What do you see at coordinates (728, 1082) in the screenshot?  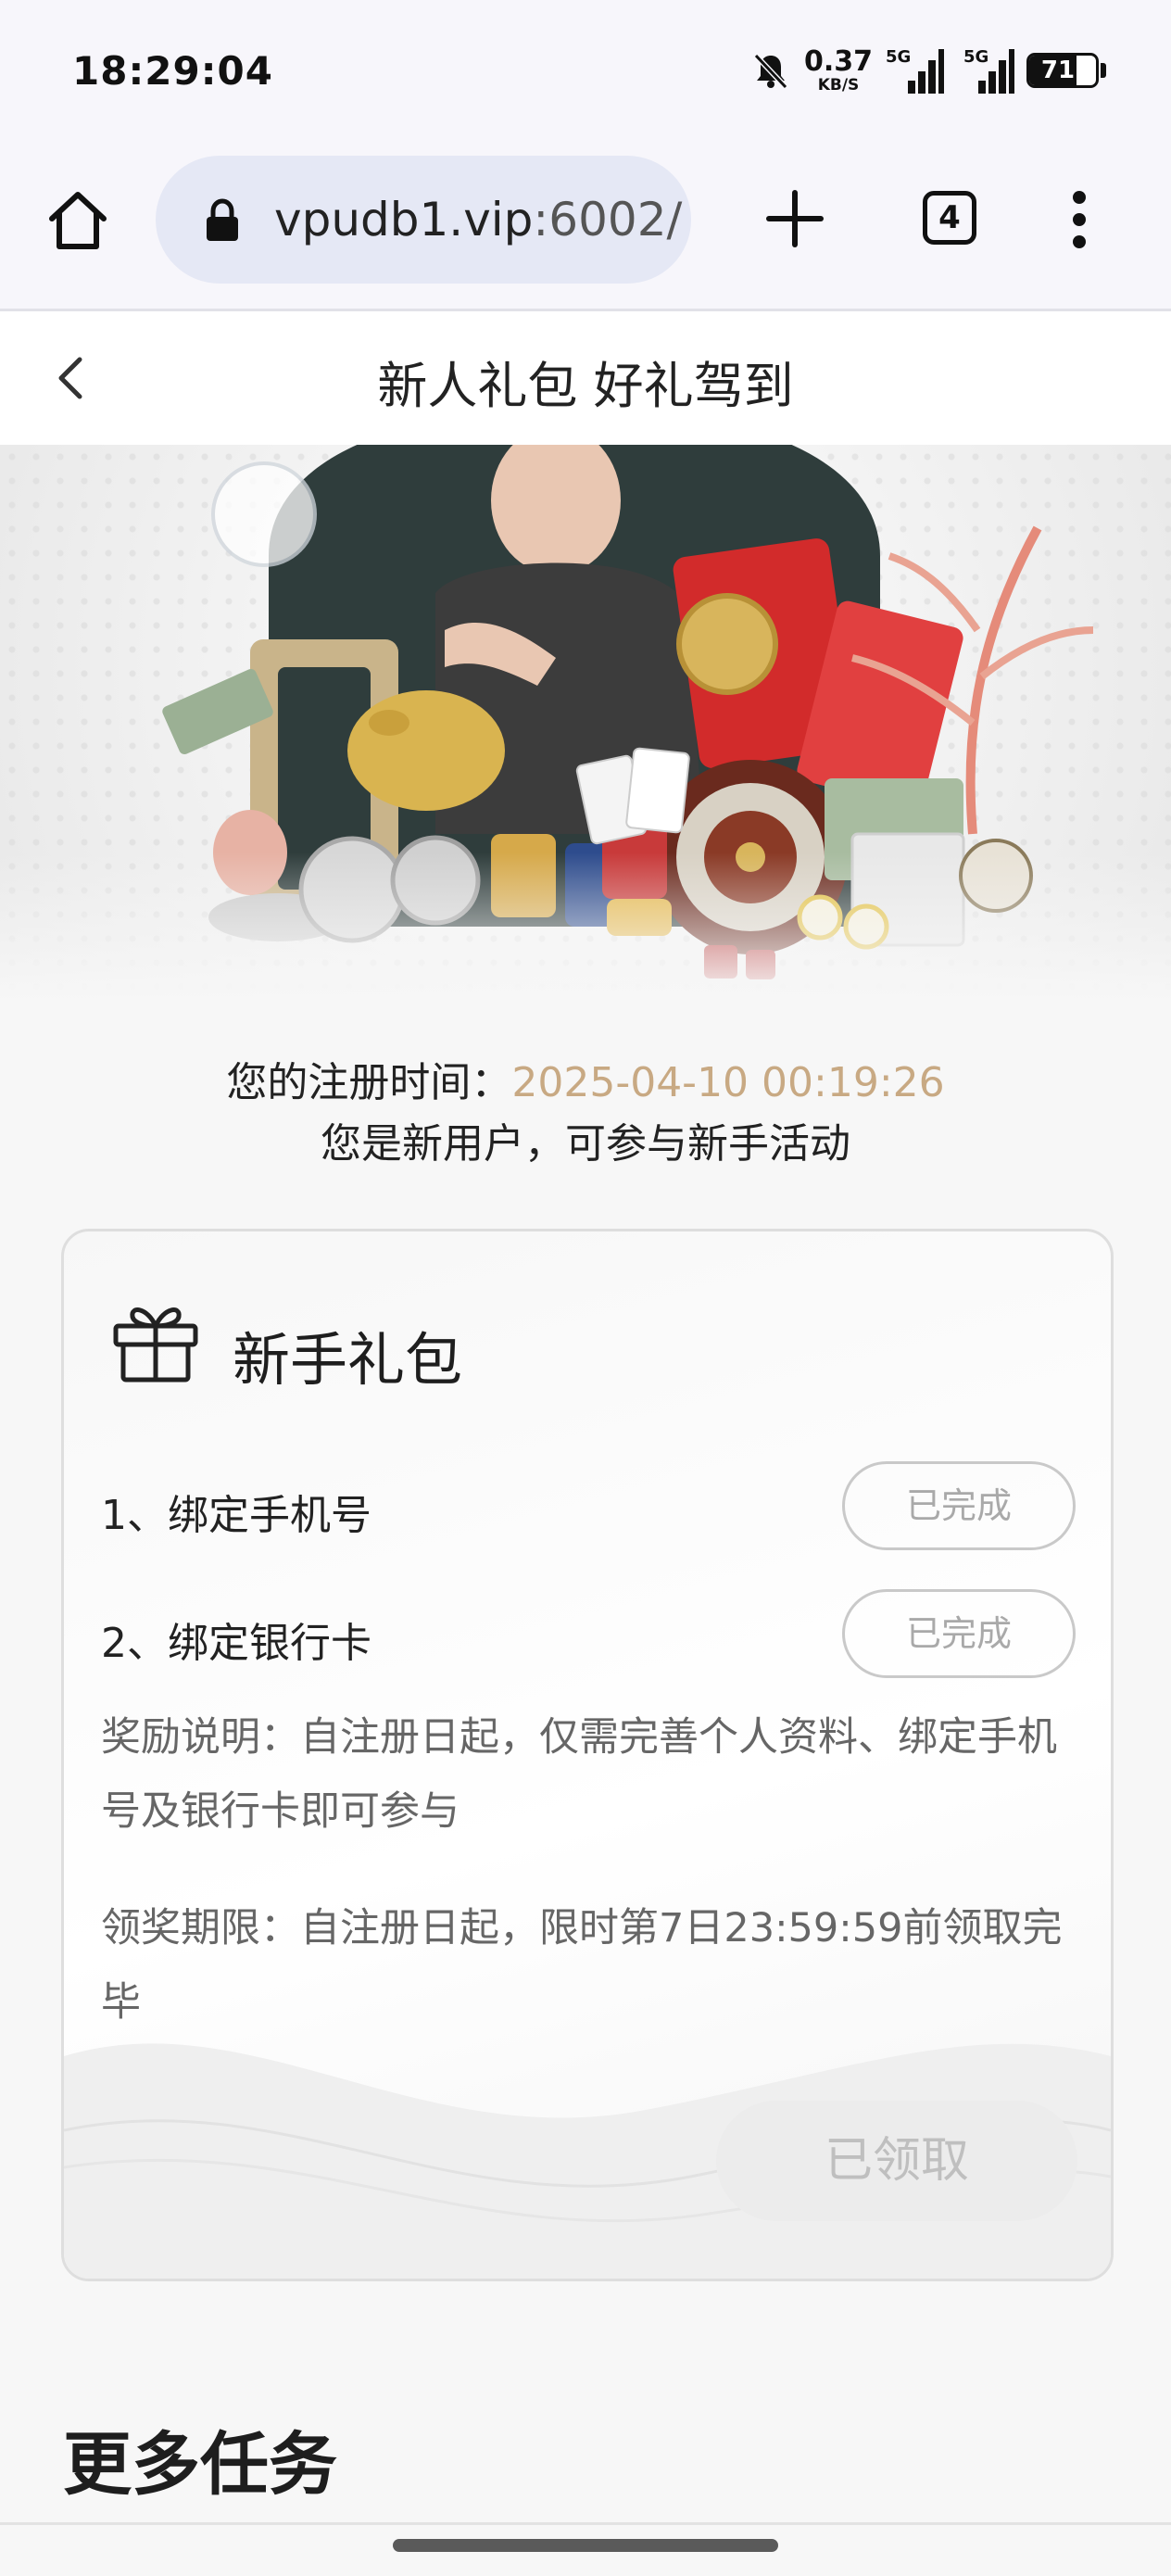 I see `registration-date: 2025-04-10 00:19:26` at bounding box center [728, 1082].